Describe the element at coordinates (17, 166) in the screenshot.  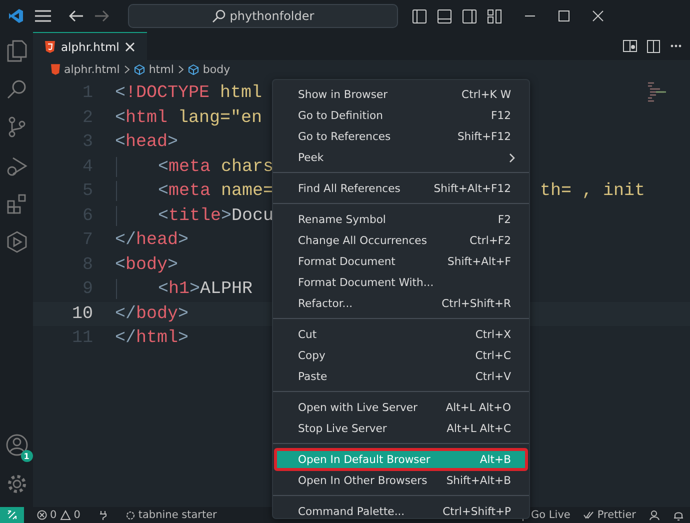
I see `run-debug-icon` at that location.